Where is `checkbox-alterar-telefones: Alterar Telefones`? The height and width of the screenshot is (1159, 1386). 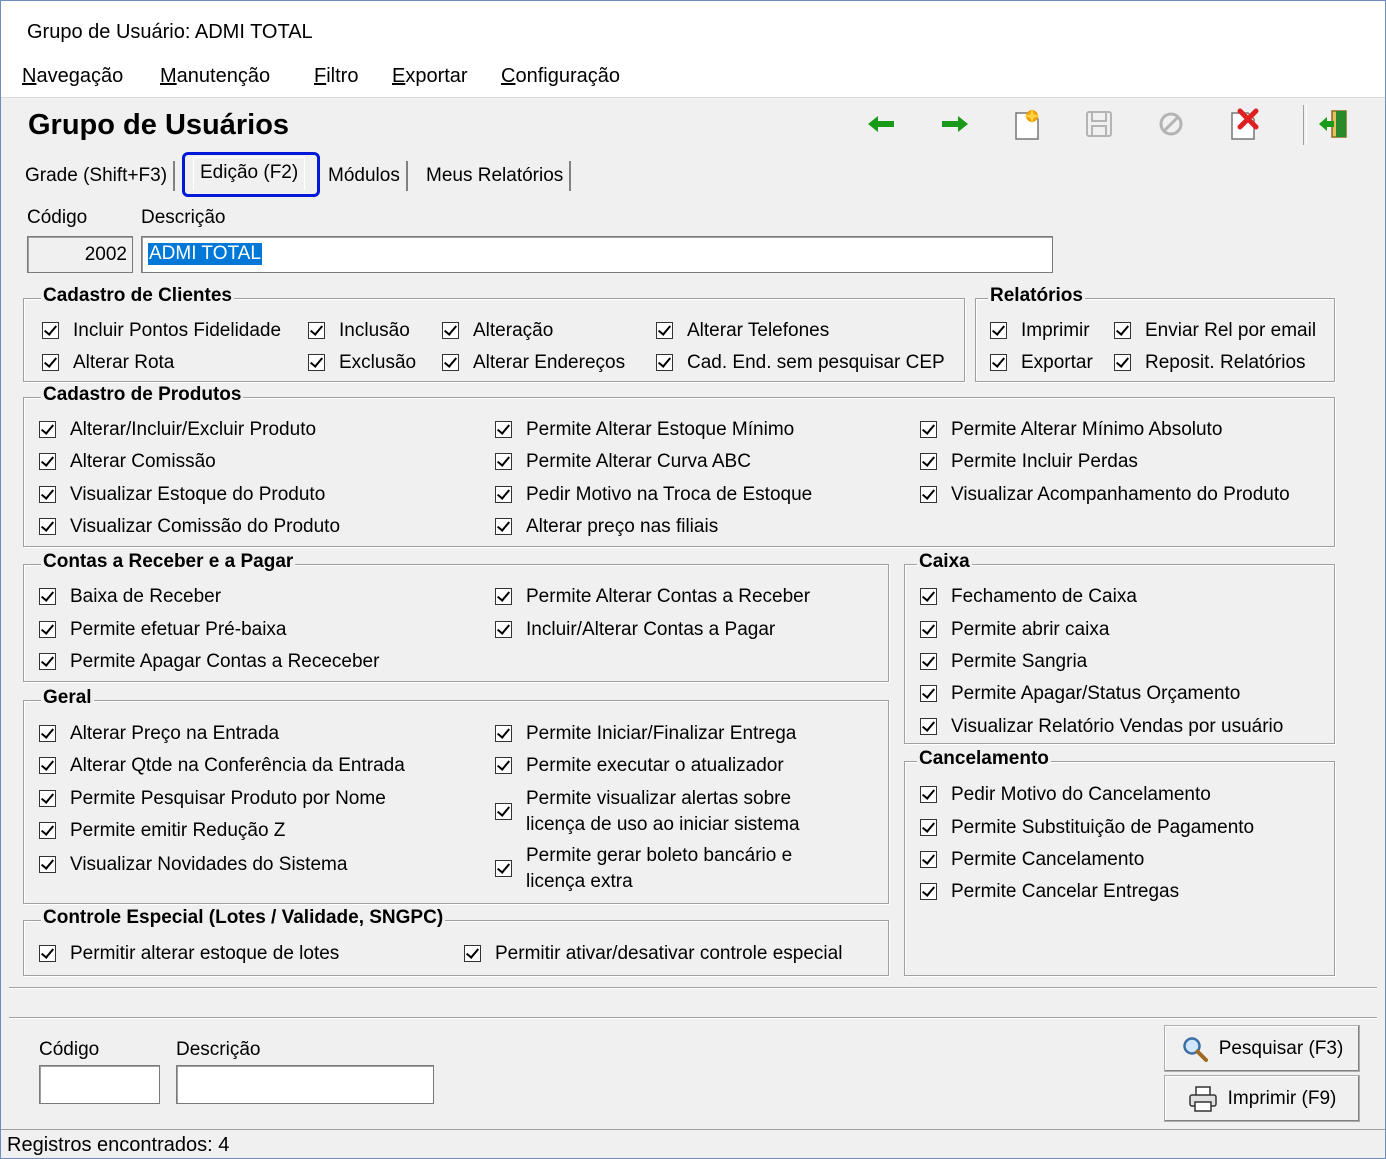
checkbox-alterar-telefones: Alterar Telefones is located at coordinates (742, 331).